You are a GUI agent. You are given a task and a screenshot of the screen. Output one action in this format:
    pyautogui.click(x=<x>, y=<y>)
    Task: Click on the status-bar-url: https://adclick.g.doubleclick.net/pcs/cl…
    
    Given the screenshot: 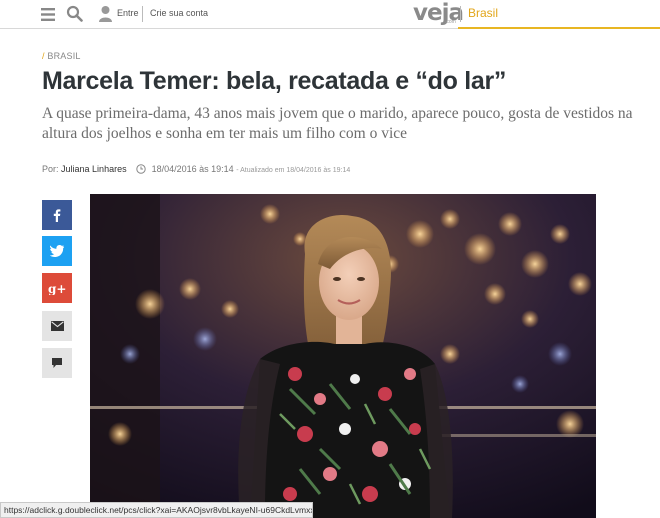 What is the action you would take?
    pyautogui.click(x=156, y=510)
    